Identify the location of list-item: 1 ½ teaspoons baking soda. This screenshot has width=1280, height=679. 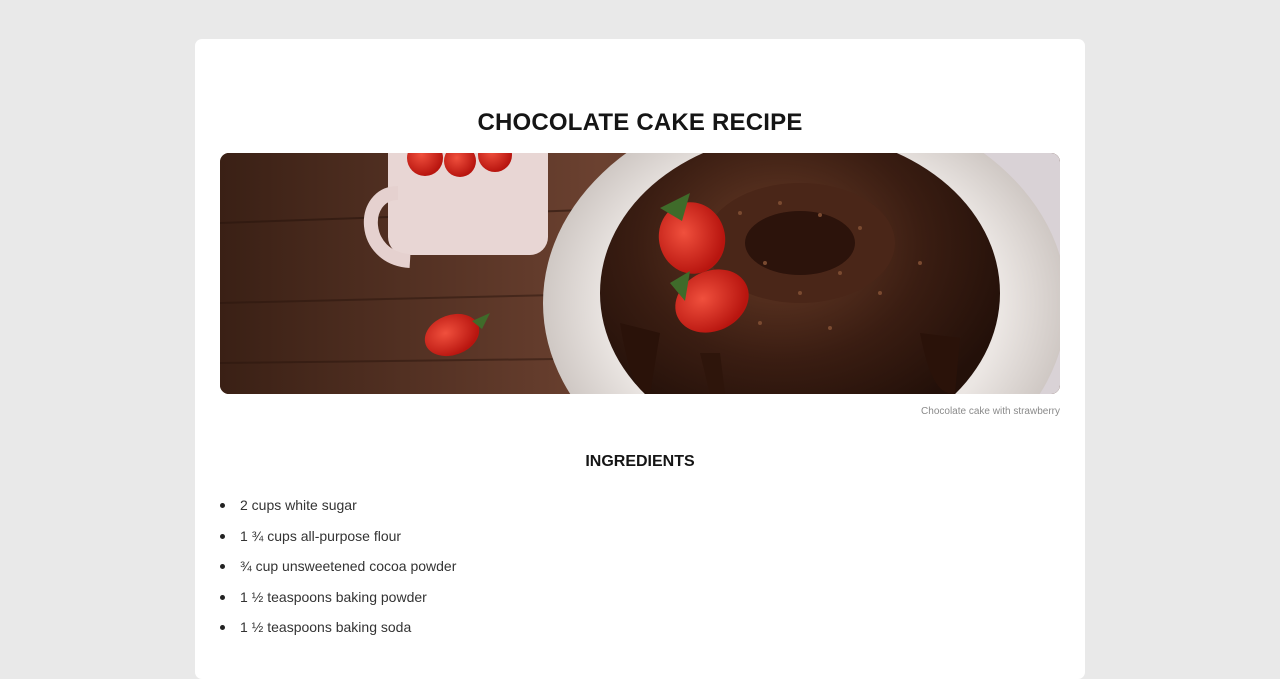
(338, 631).